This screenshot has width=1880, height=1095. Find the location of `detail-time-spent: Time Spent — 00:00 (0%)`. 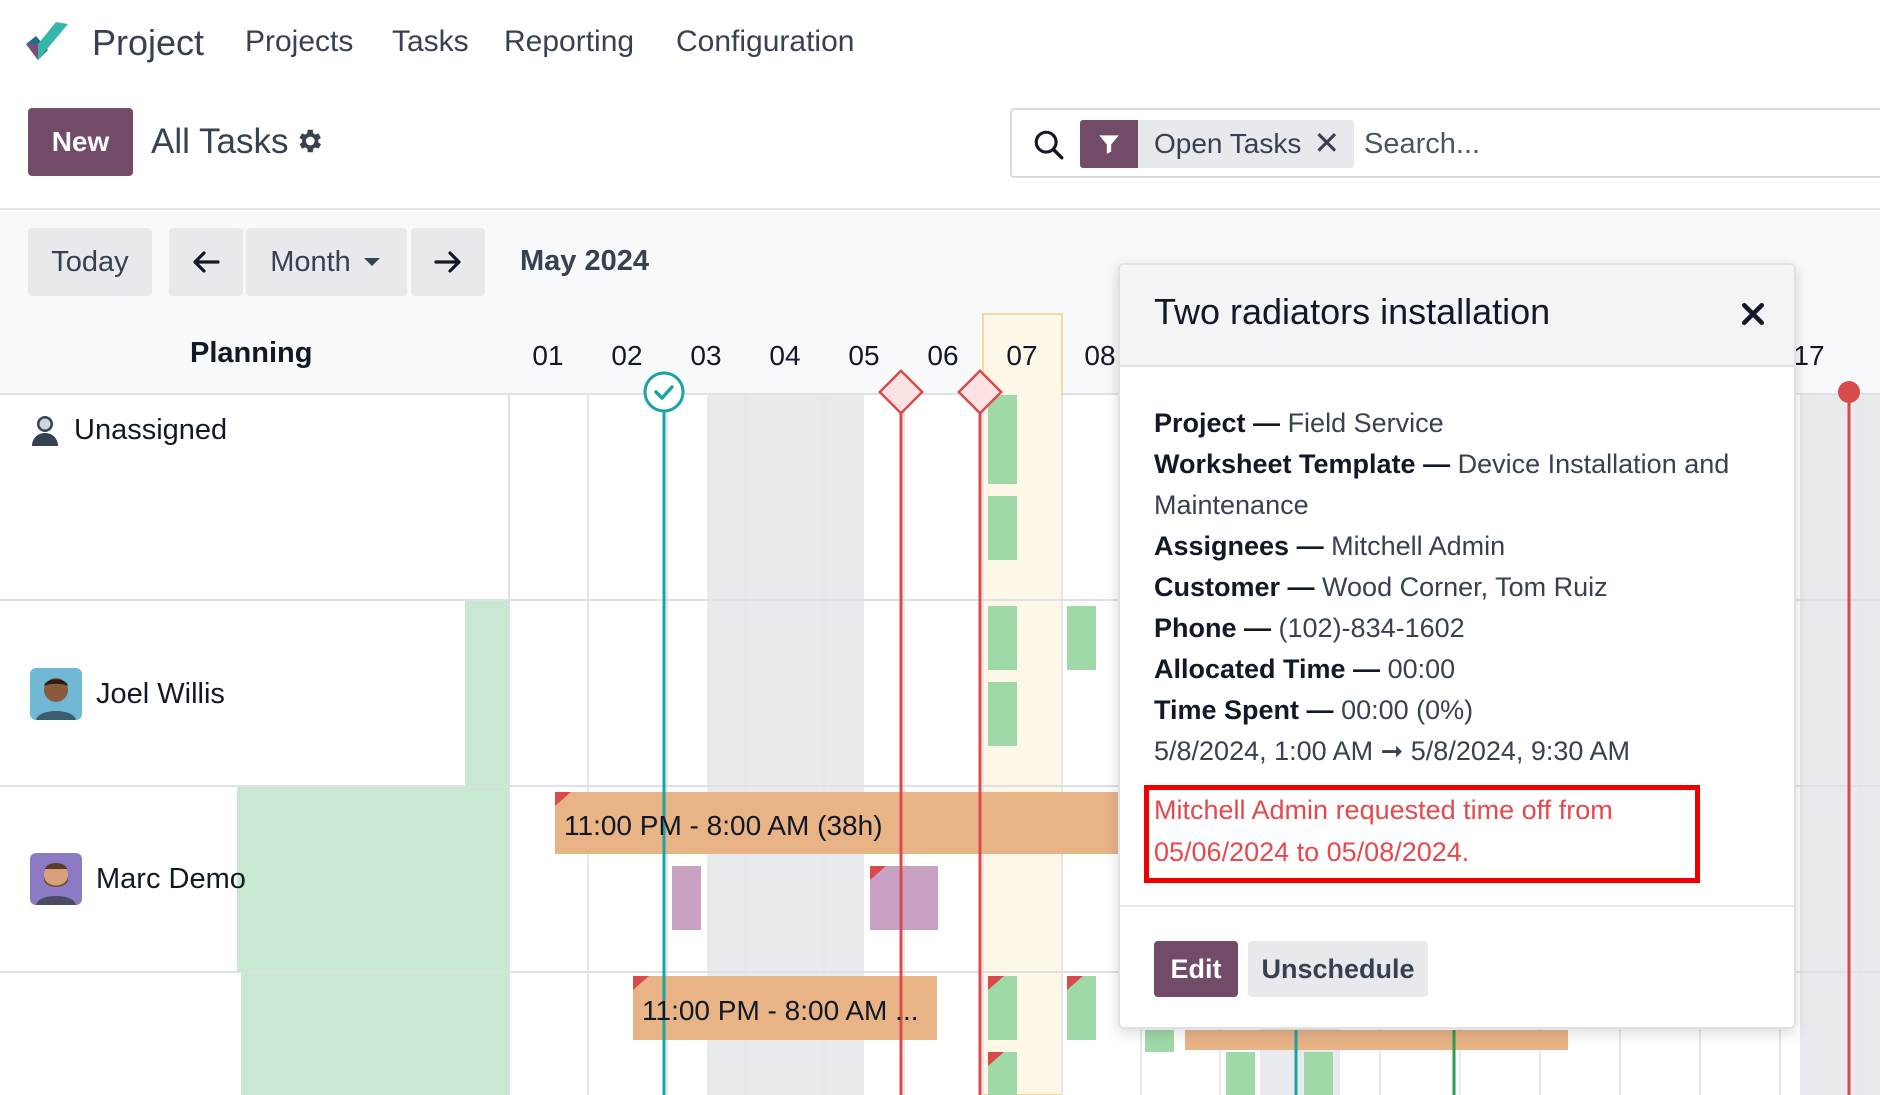

detail-time-spent: Time Spent — 00:00 (0%) is located at coordinates (1314, 710).